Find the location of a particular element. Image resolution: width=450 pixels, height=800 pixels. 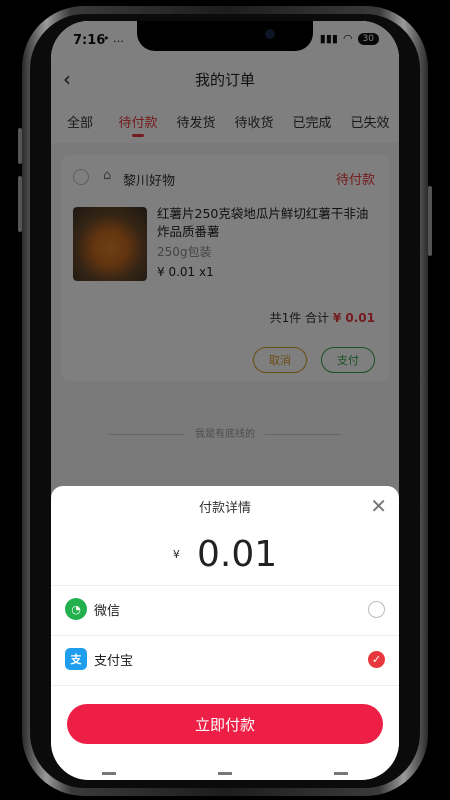

sheet-title: 付款详情 is located at coordinates (224, 508).